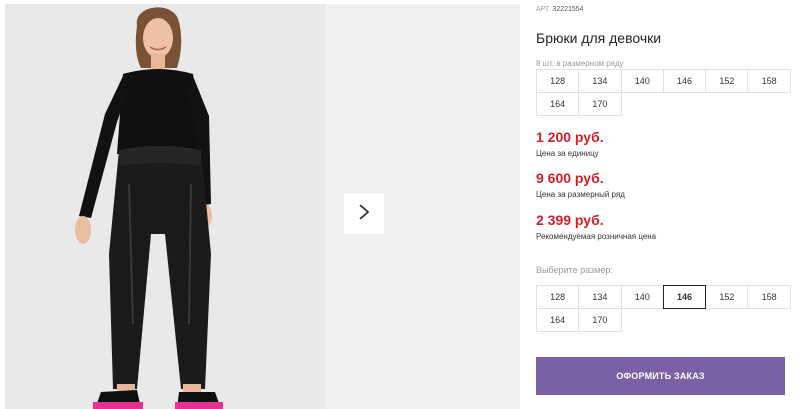 The width and height of the screenshot is (800, 409). Describe the element at coordinates (574, 270) in the screenshot. I see `size-picker-label: Выберите размер:` at that location.